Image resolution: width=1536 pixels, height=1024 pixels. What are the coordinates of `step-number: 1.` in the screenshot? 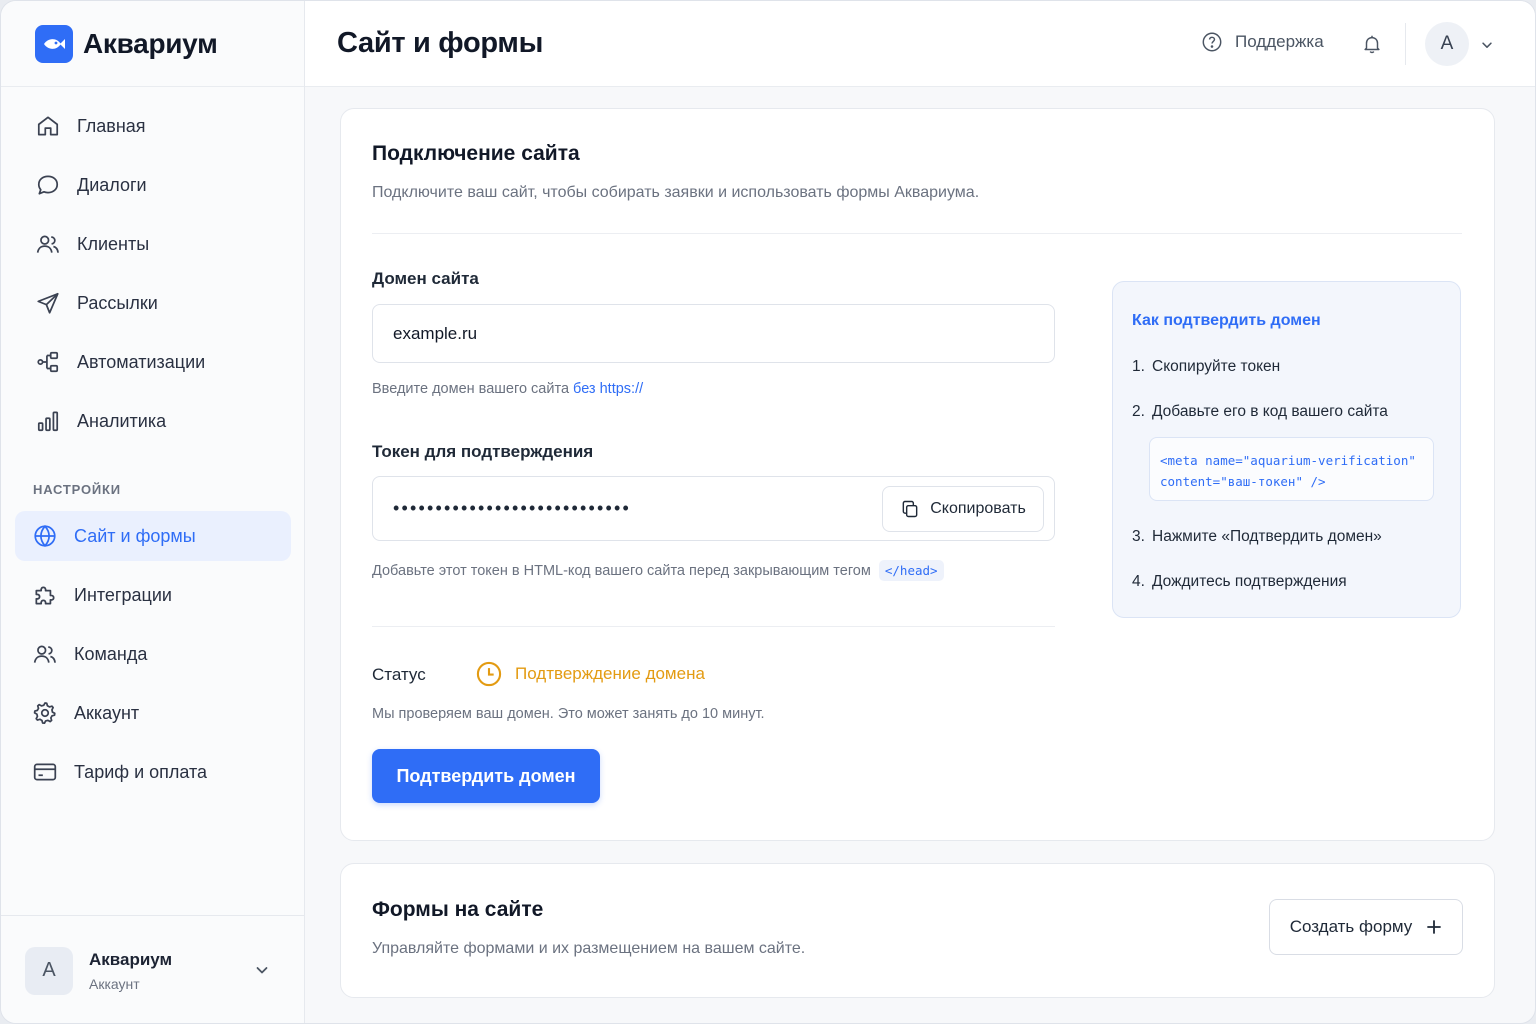 It's located at (1138, 366).